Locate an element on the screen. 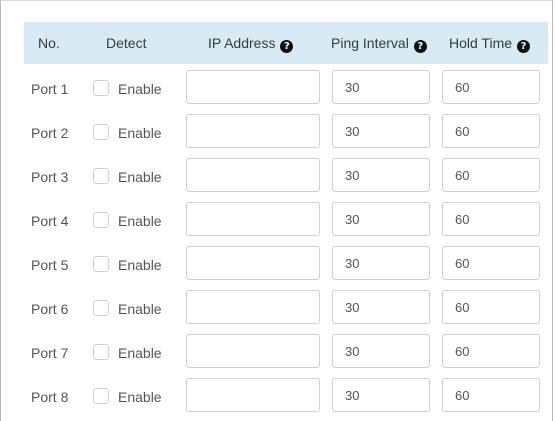  header-ip-address: IP Address? is located at coordinates (251, 43).